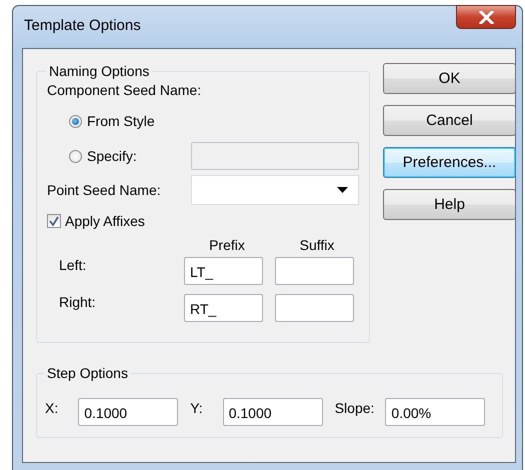 The width and height of the screenshot is (525, 470). What do you see at coordinates (227, 245) in the screenshot?
I see `column-header: Prefix` at bounding box center [227, 245].